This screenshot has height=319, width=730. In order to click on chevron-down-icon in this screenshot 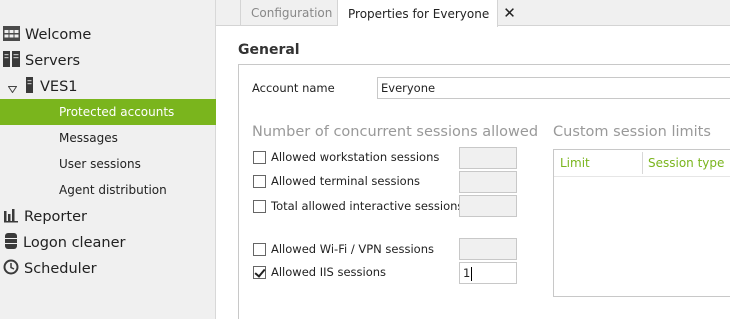, I will do `click(12, 87)`.